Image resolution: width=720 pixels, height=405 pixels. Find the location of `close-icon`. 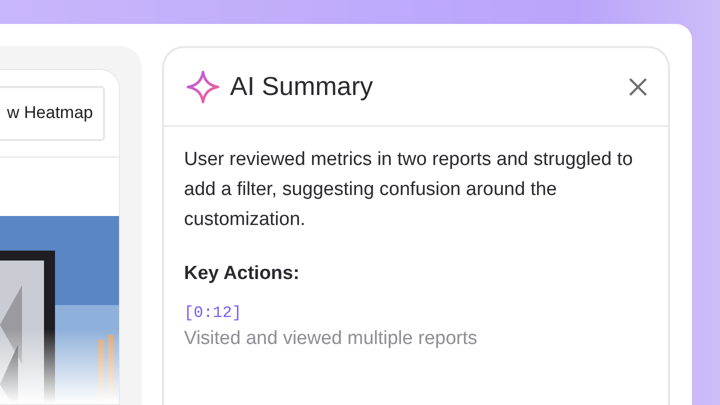

close-icon is located at coordinates (638, 86).